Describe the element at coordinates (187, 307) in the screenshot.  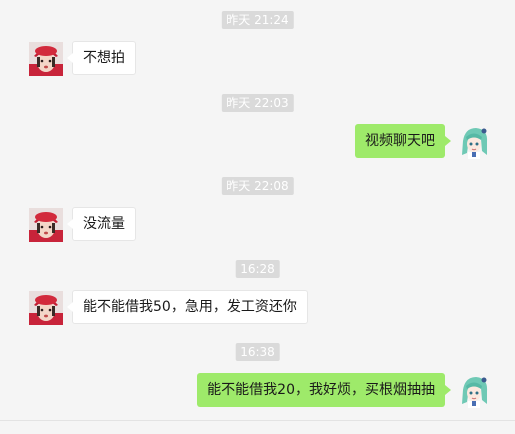
I see `contact-message-bubble: 能不能借我50，急用，发工资还你` at that location.